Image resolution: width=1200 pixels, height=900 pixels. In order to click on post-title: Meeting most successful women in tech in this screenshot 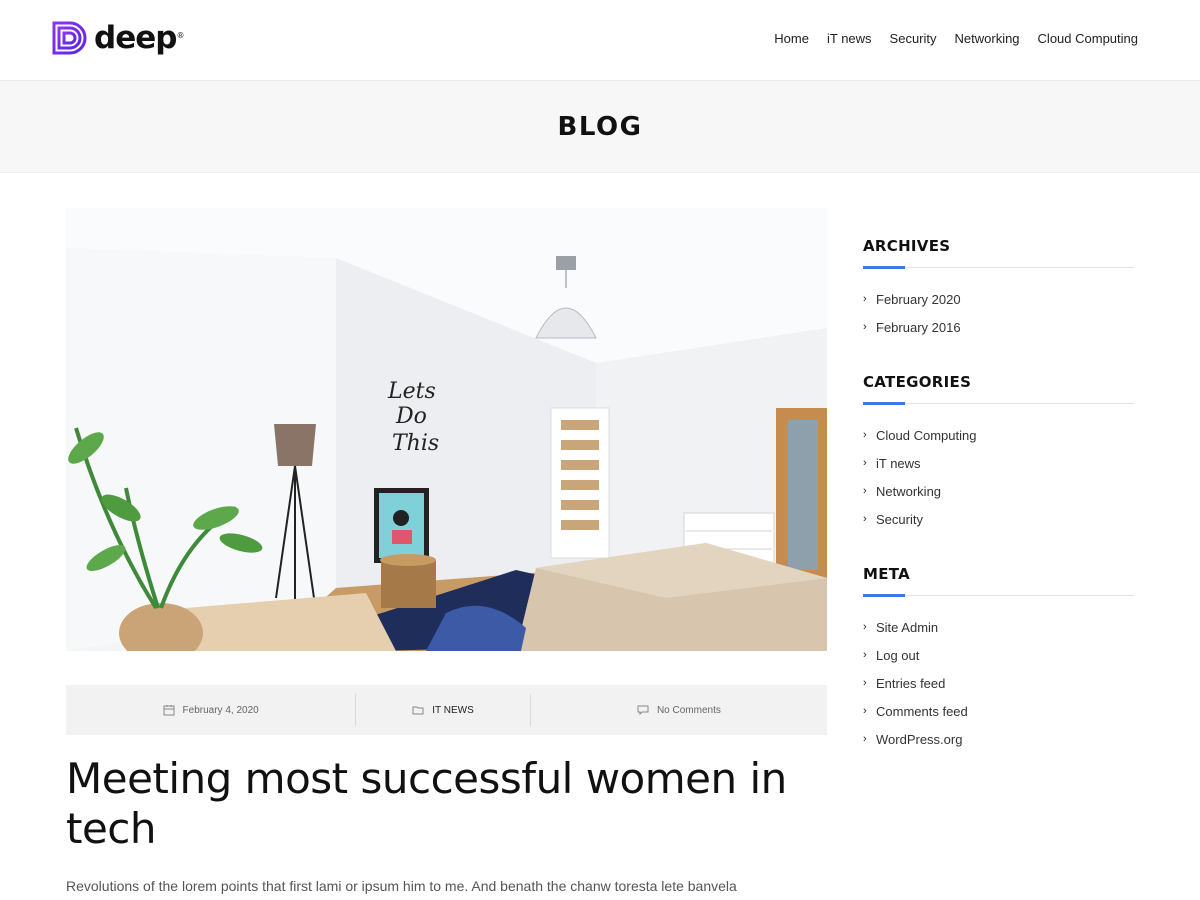, I will do `click(446, 804)`.